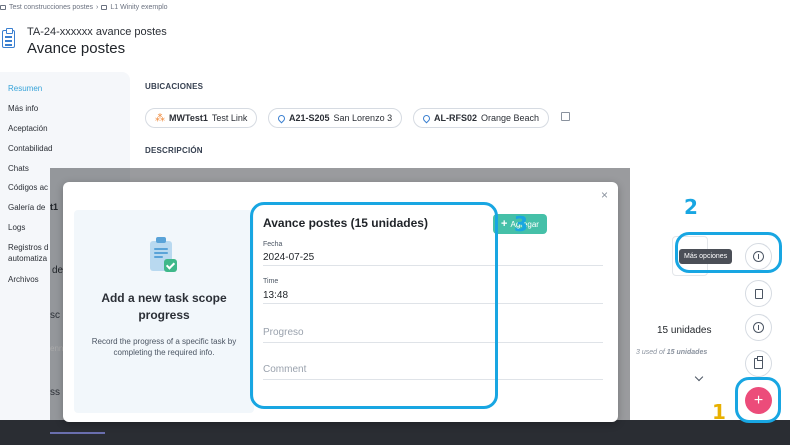 This screenshot has height=445, width=790. Describe the element at coordinates (728, 252) in the screenshot. I see `annotation-box-more-options` at that location.